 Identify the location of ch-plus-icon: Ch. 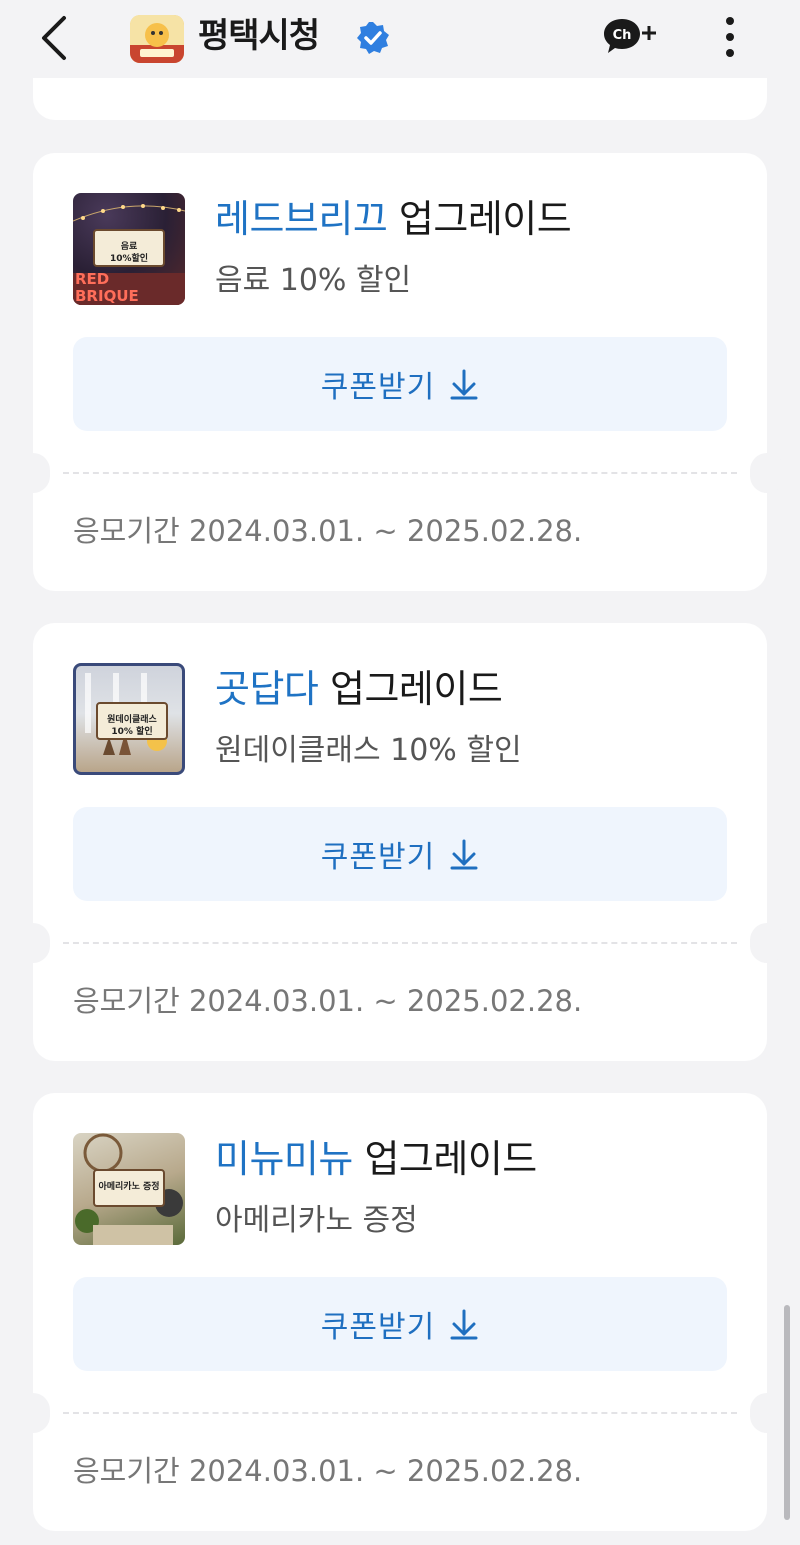
(630, 36).